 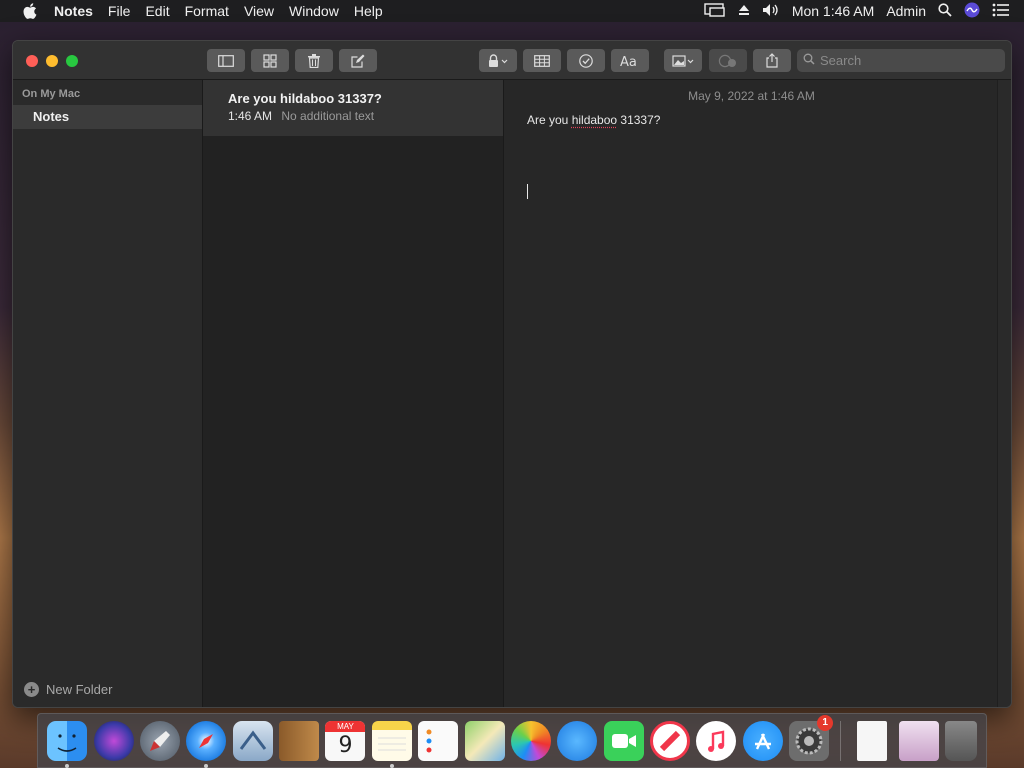 I want to click on notification-badge: 1, so click(x=825, y=722).